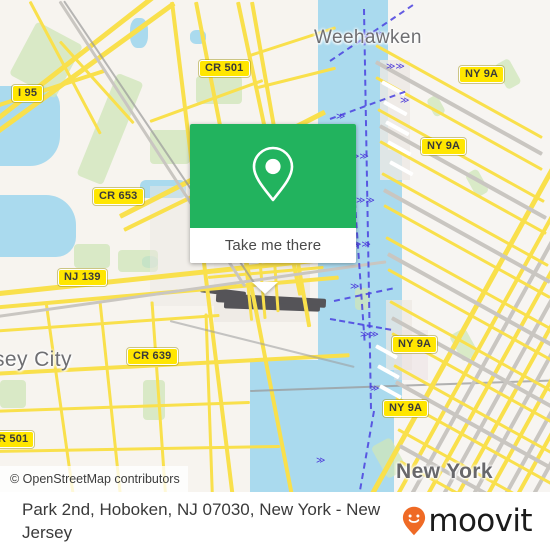 The height and width of the screenshot is (550, 550). Describe the element at coordinates (321, 460) in the screenshot. I see `ferry-chevrons-11: ≫` at that location.